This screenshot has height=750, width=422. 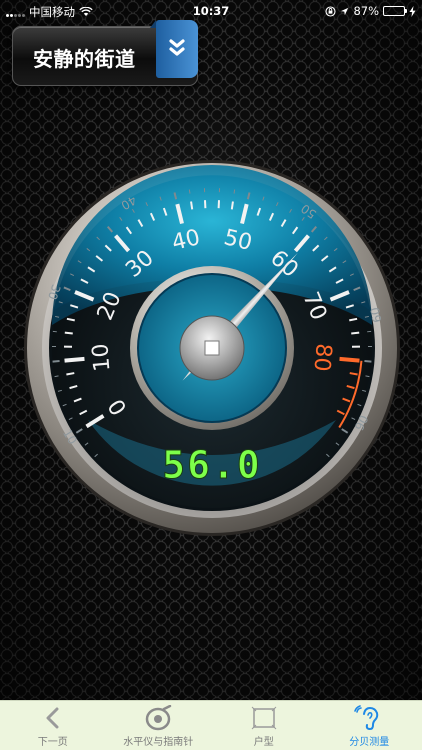 I want to click on decibel-readout: 56.0, so click(x=212, y=465).